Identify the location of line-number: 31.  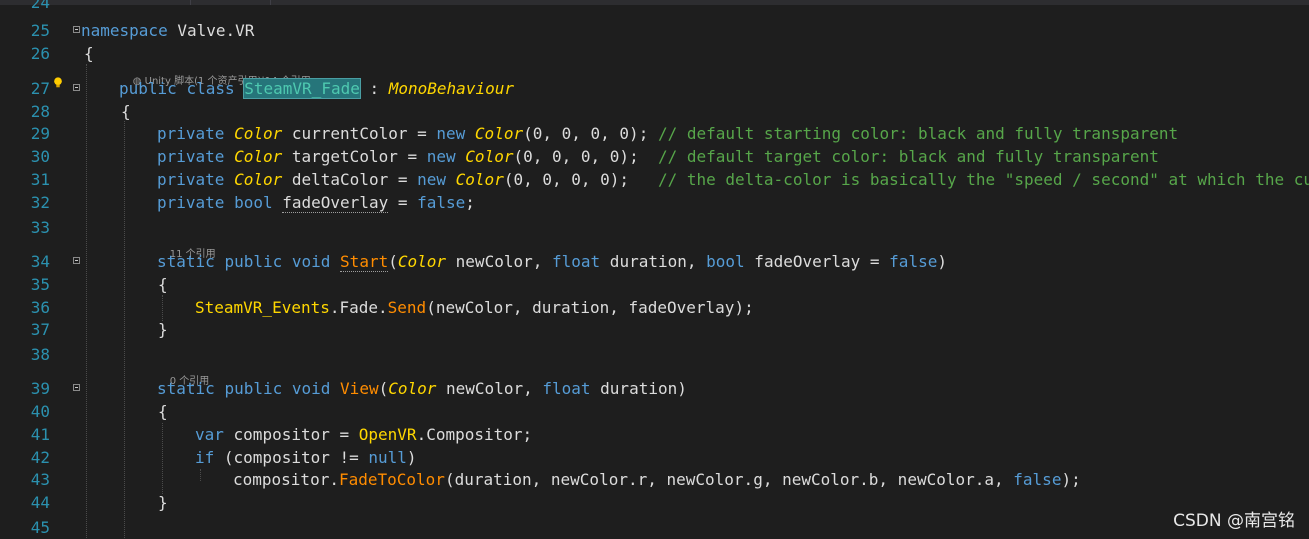
(40, 179).